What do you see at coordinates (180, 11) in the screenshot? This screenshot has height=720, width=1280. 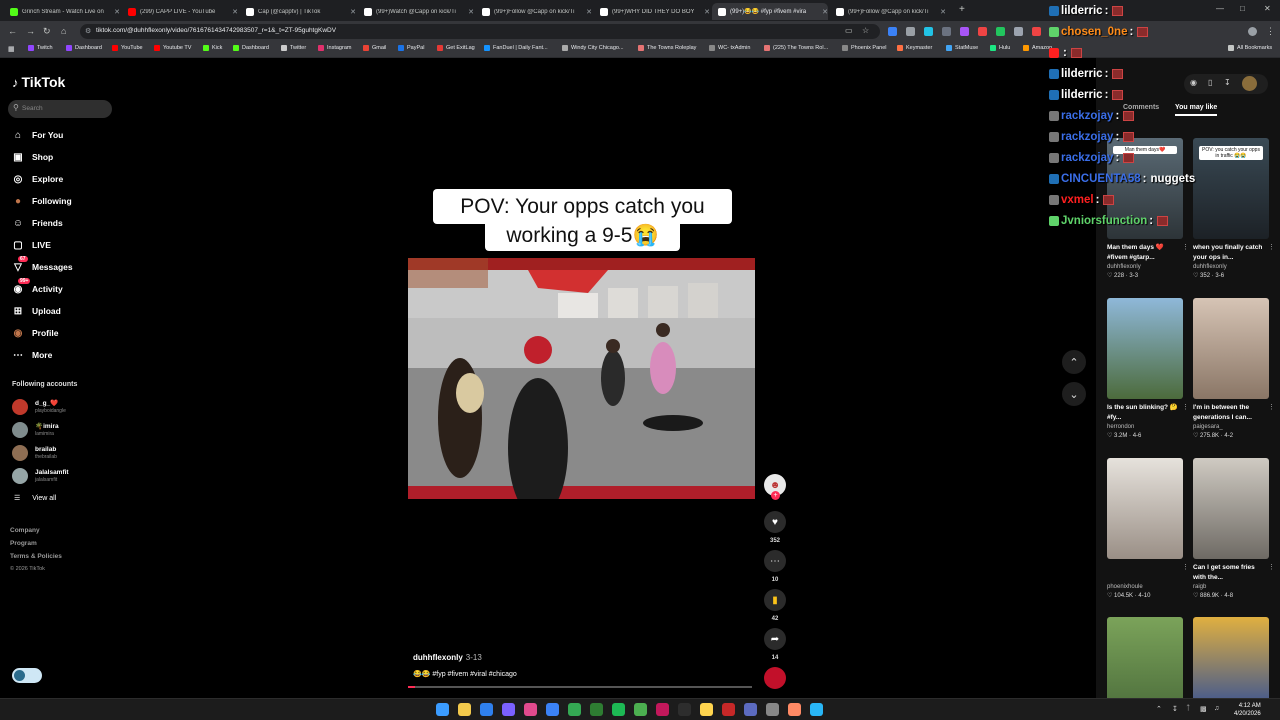 I see `browser-tab: (299) CAPP LIVE - YouTube ✕` at bounding box center [180, 11].